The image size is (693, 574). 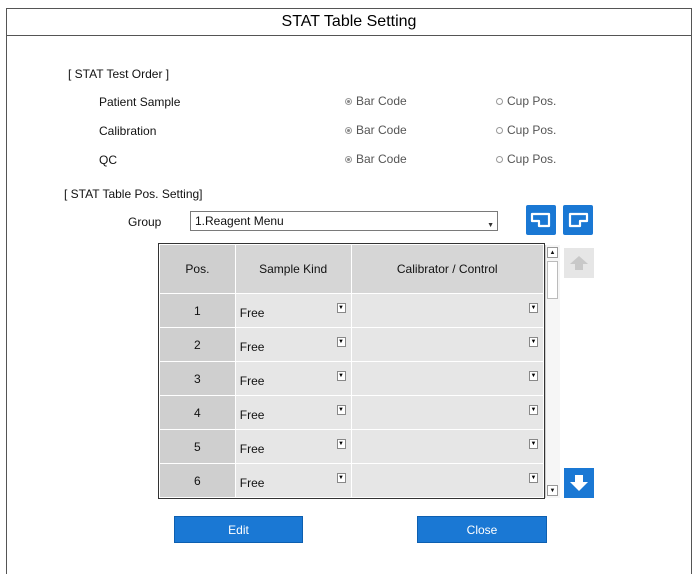 I want to click on move-right-button, so click(x=578, y=220).